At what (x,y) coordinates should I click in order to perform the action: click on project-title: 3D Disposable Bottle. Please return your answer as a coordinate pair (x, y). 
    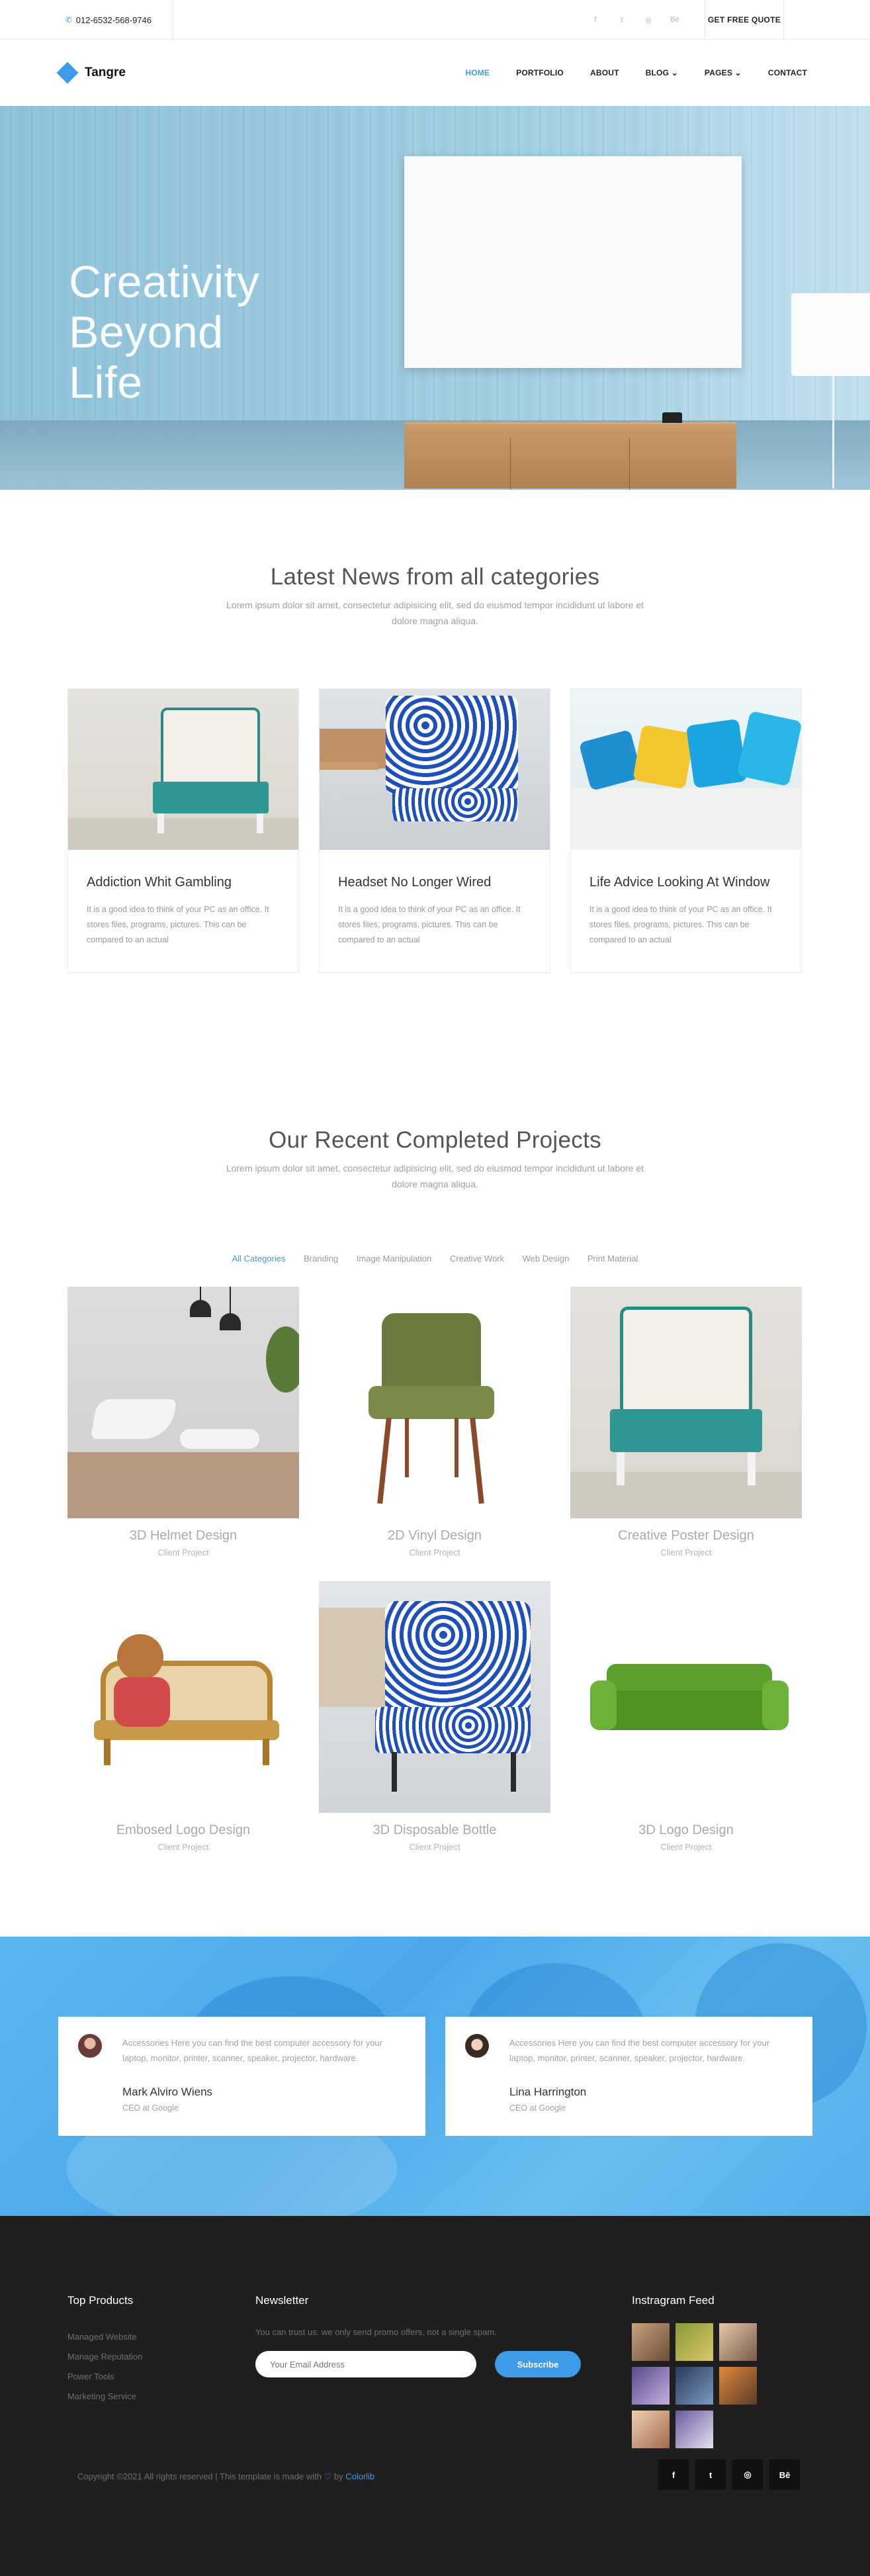
    Looking at the image, I should click on (434, 1830).